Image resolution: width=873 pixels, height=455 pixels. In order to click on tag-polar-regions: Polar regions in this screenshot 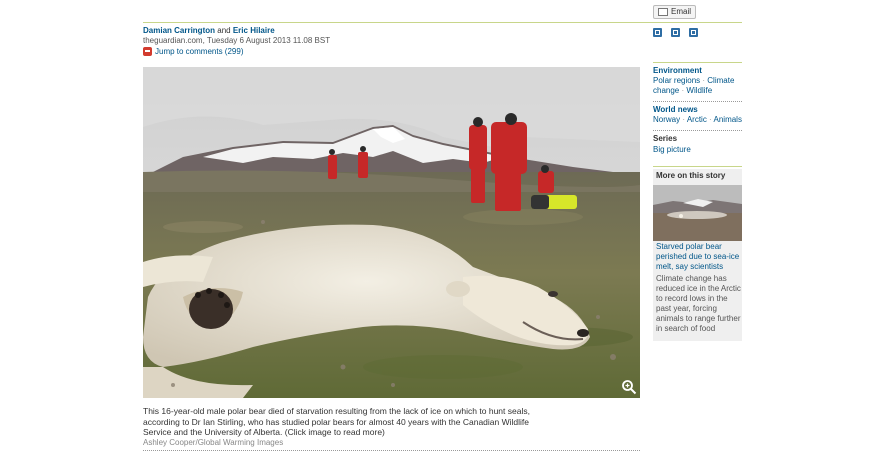, I will do `click(676, 80)`.